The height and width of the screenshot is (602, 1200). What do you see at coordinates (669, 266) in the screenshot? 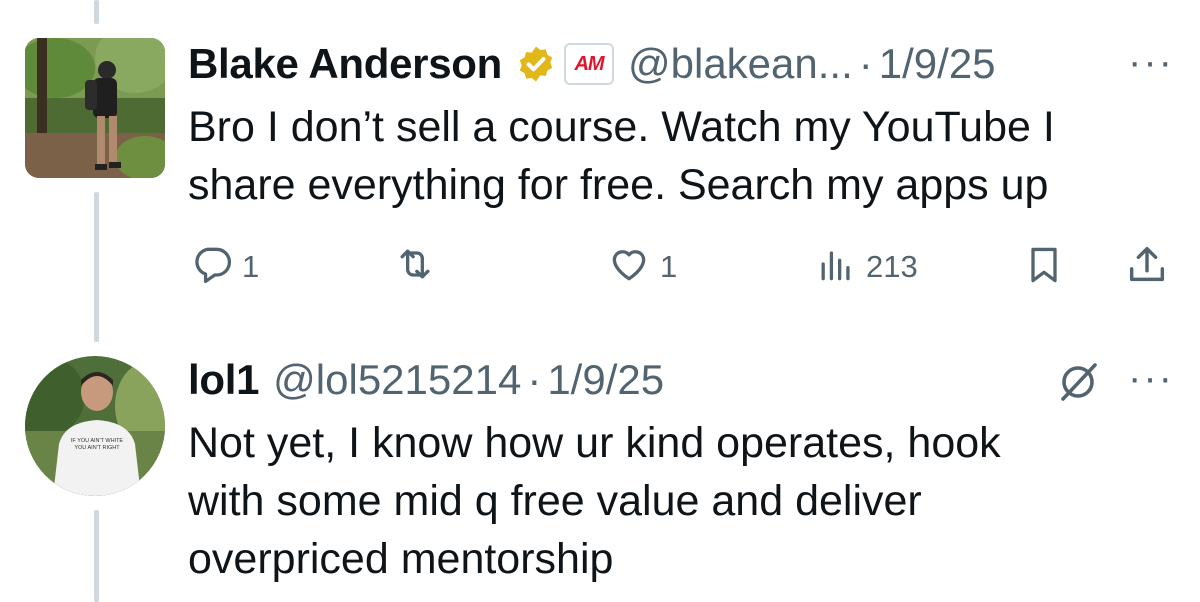
I see `like-count: 1` at bounding box center [669, 266].